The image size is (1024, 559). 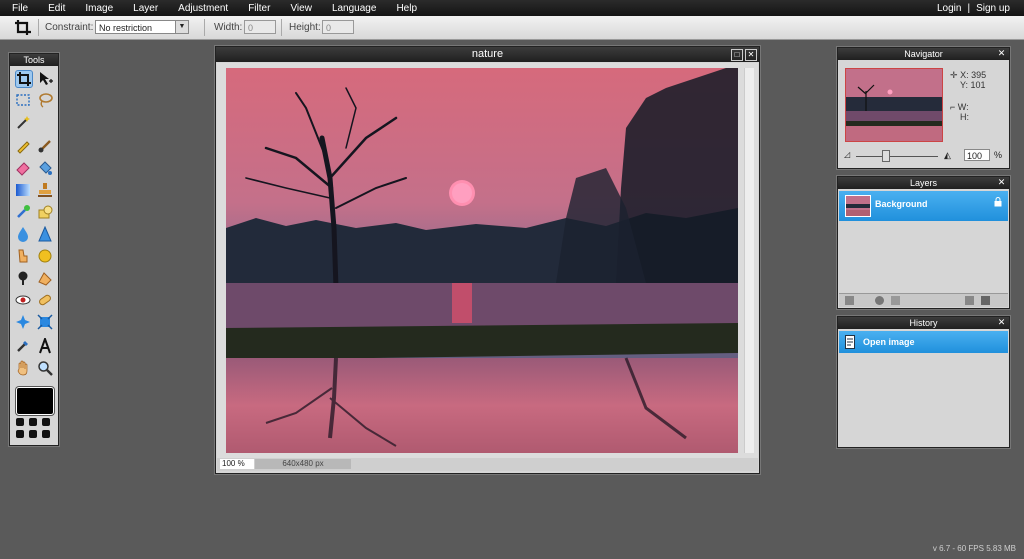 I want to click on color-options, so click(x=35, y=429).